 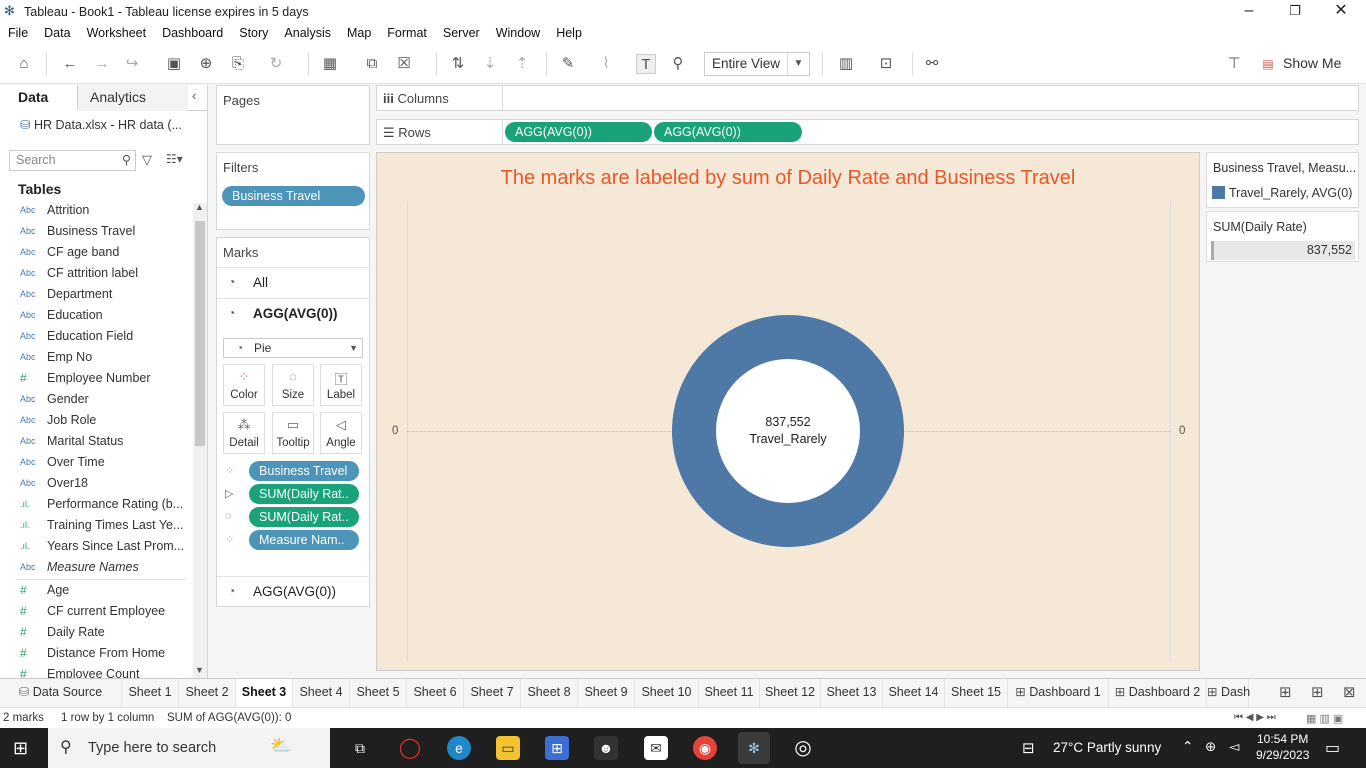 What do you see at coordinates (57, 32) in the screenshot?
I see `menu-item-data: Data` at bounding box center [57, 32].